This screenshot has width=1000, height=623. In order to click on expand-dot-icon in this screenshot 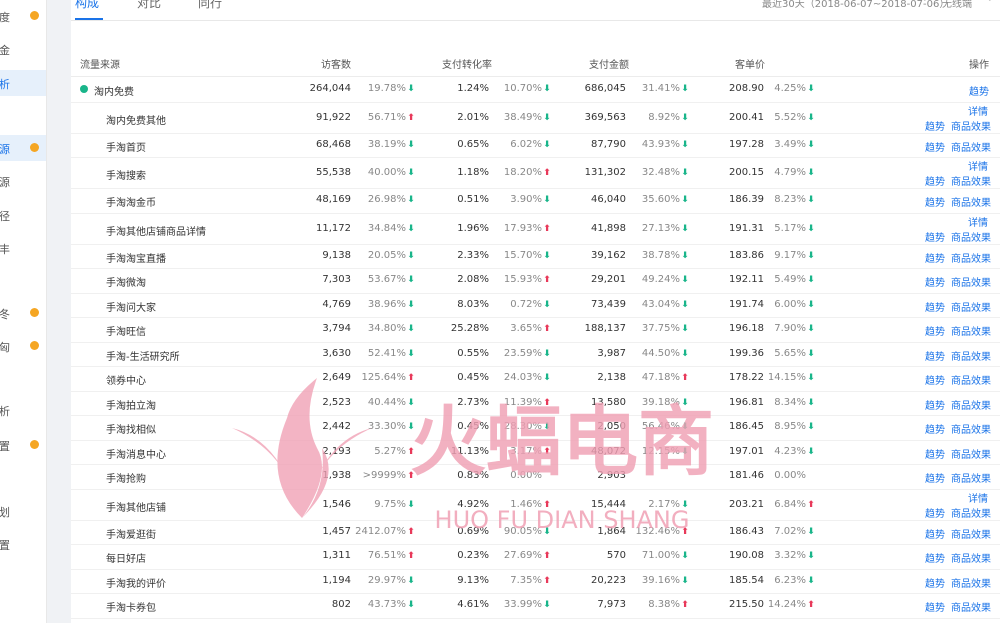, I will do `click(84, 89)`.